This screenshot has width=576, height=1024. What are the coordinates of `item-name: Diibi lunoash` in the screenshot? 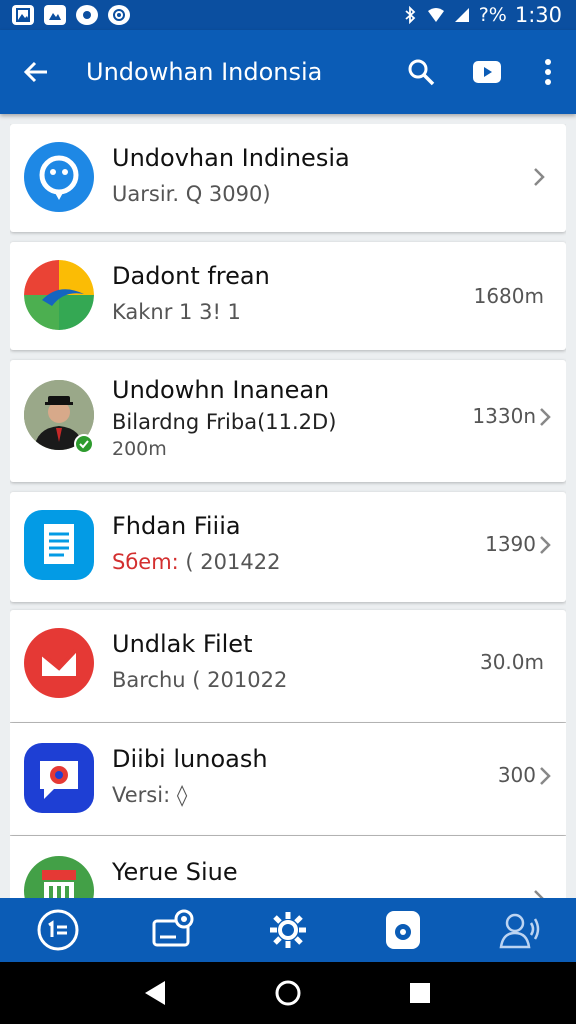 It's located at (190, 759).